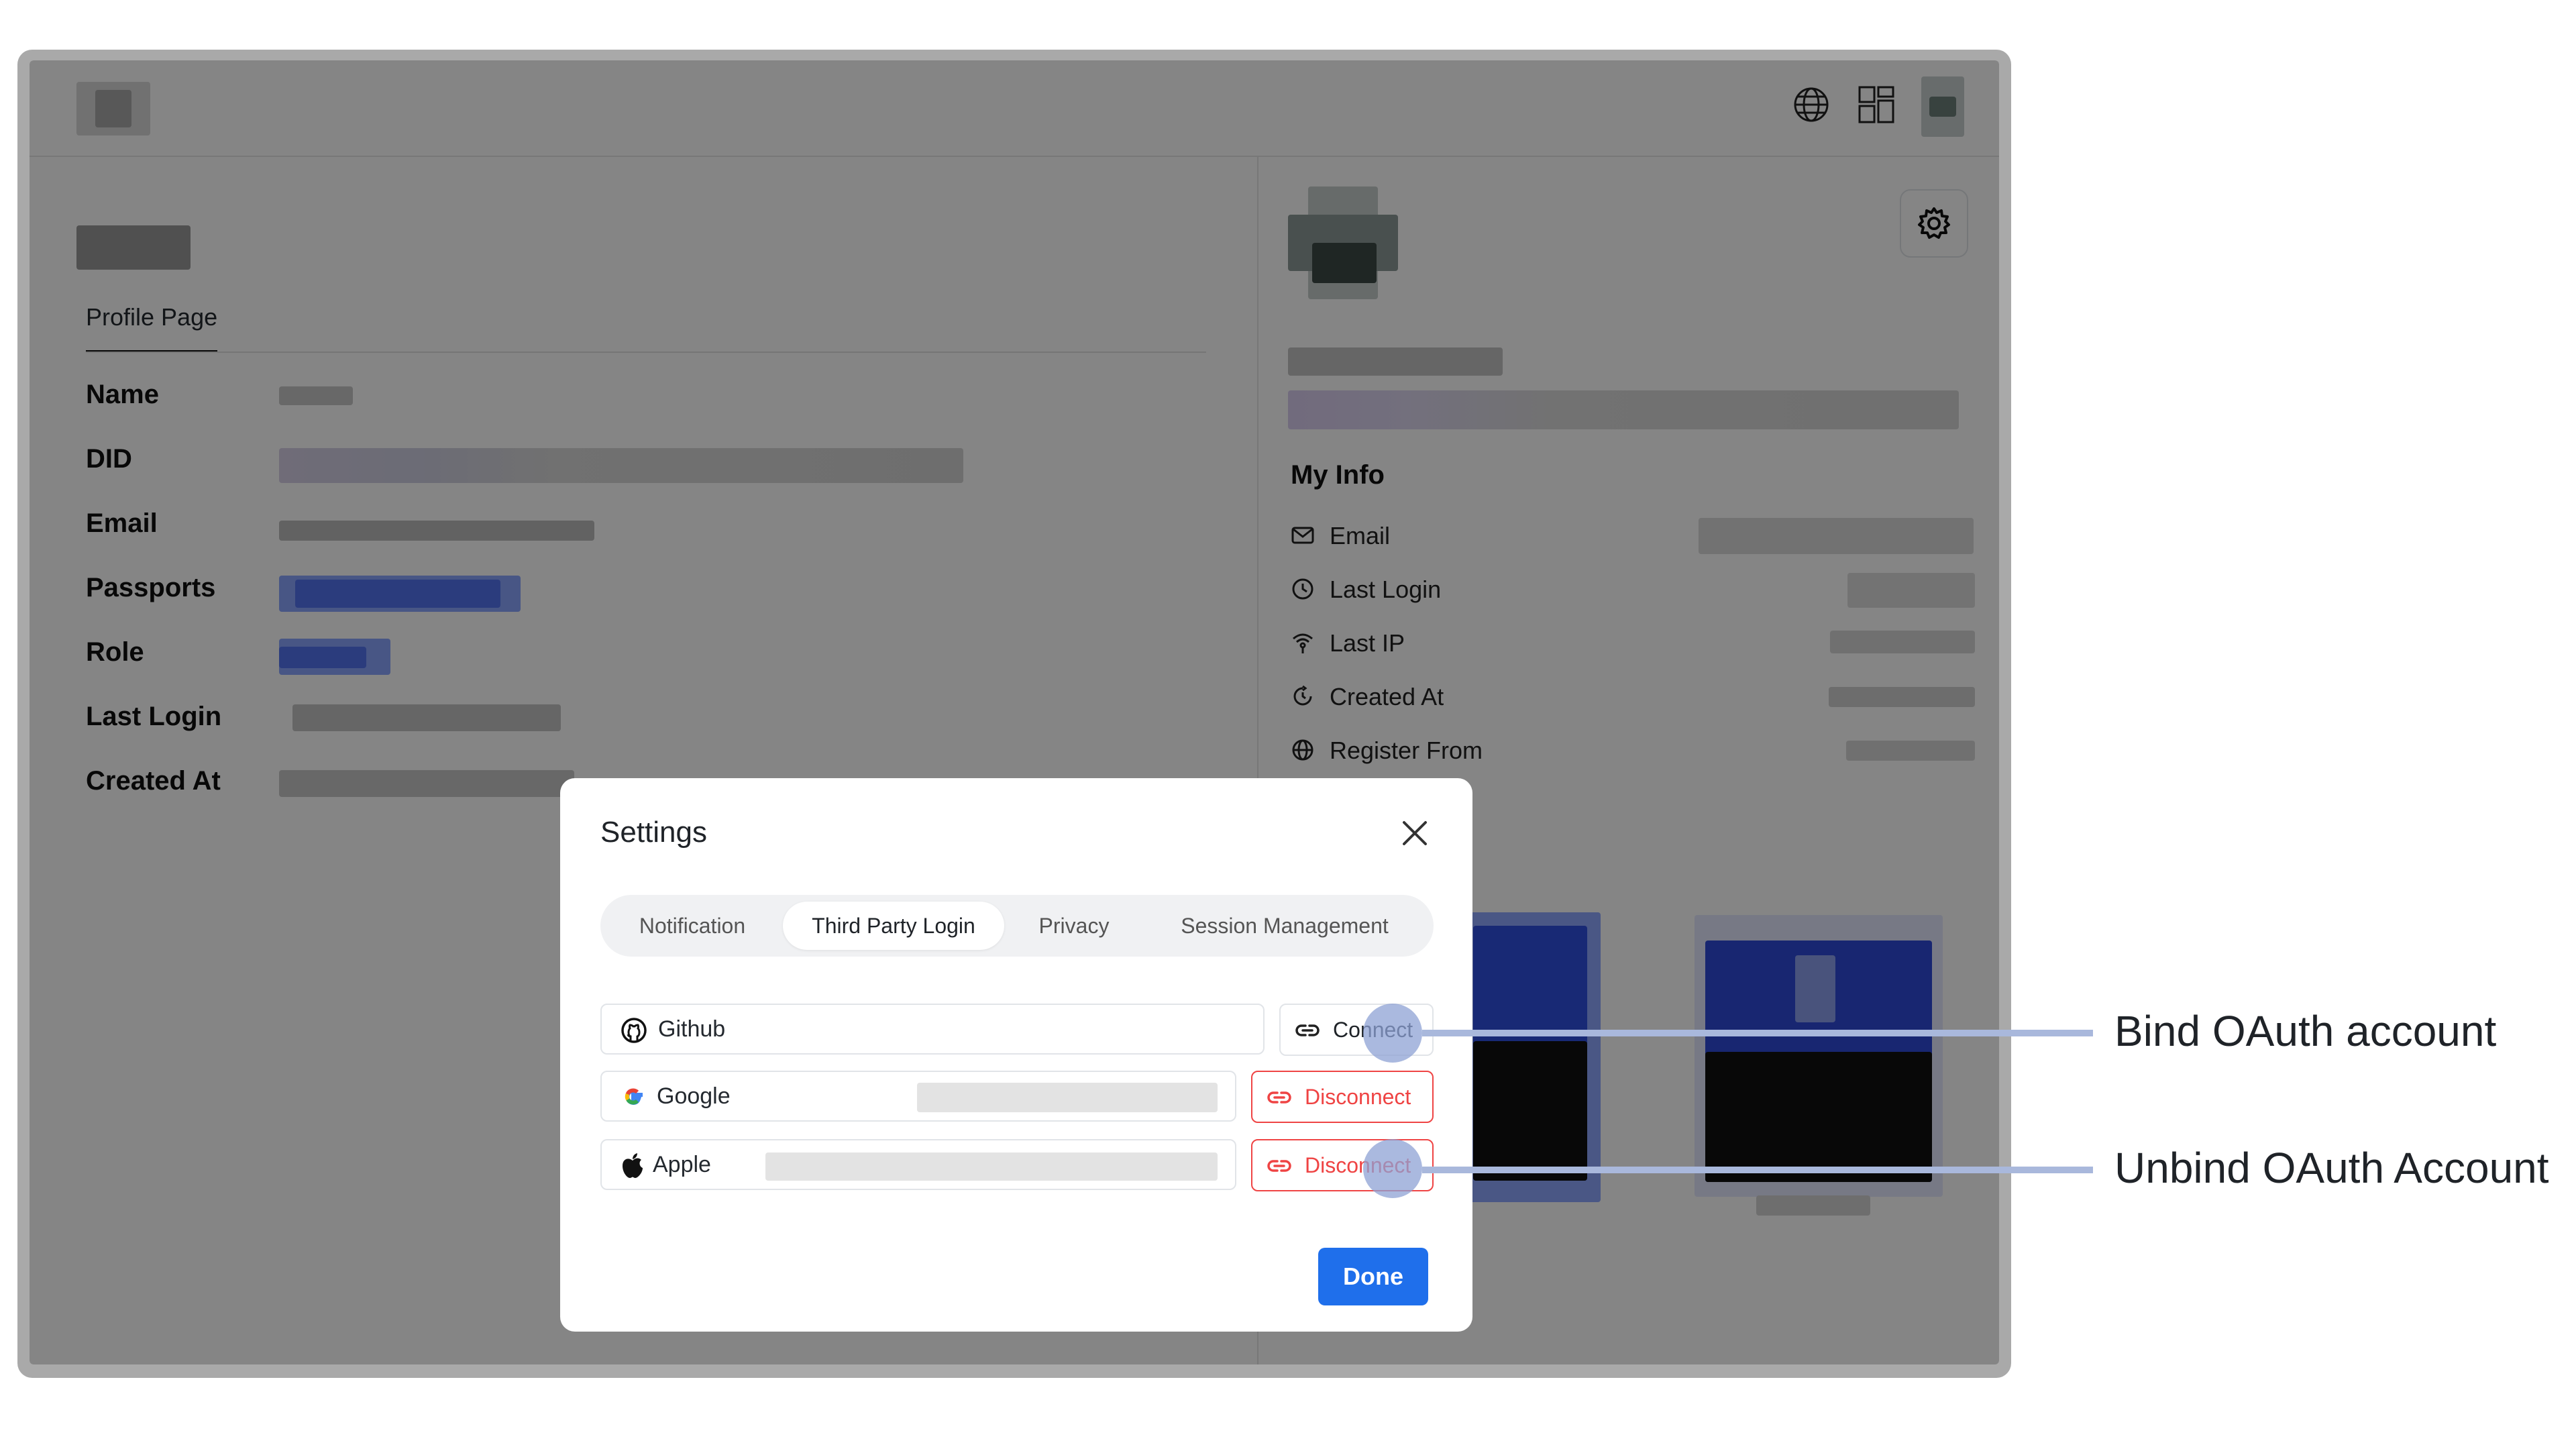  What do you see at coordinates (1358, 1097) in the screenshot?
I see `disconnect-button-label: Disconnect` at bounding box center [1358, 1097].